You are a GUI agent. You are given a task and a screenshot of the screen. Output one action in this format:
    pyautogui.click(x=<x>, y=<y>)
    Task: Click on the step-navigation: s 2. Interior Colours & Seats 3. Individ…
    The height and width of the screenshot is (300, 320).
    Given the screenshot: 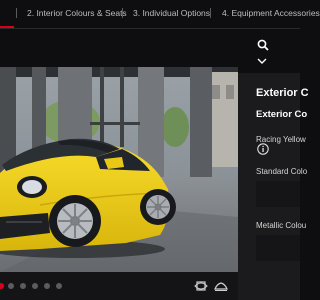 What is the action you would take?
    pyautogui.click(x=160, y=14)
    